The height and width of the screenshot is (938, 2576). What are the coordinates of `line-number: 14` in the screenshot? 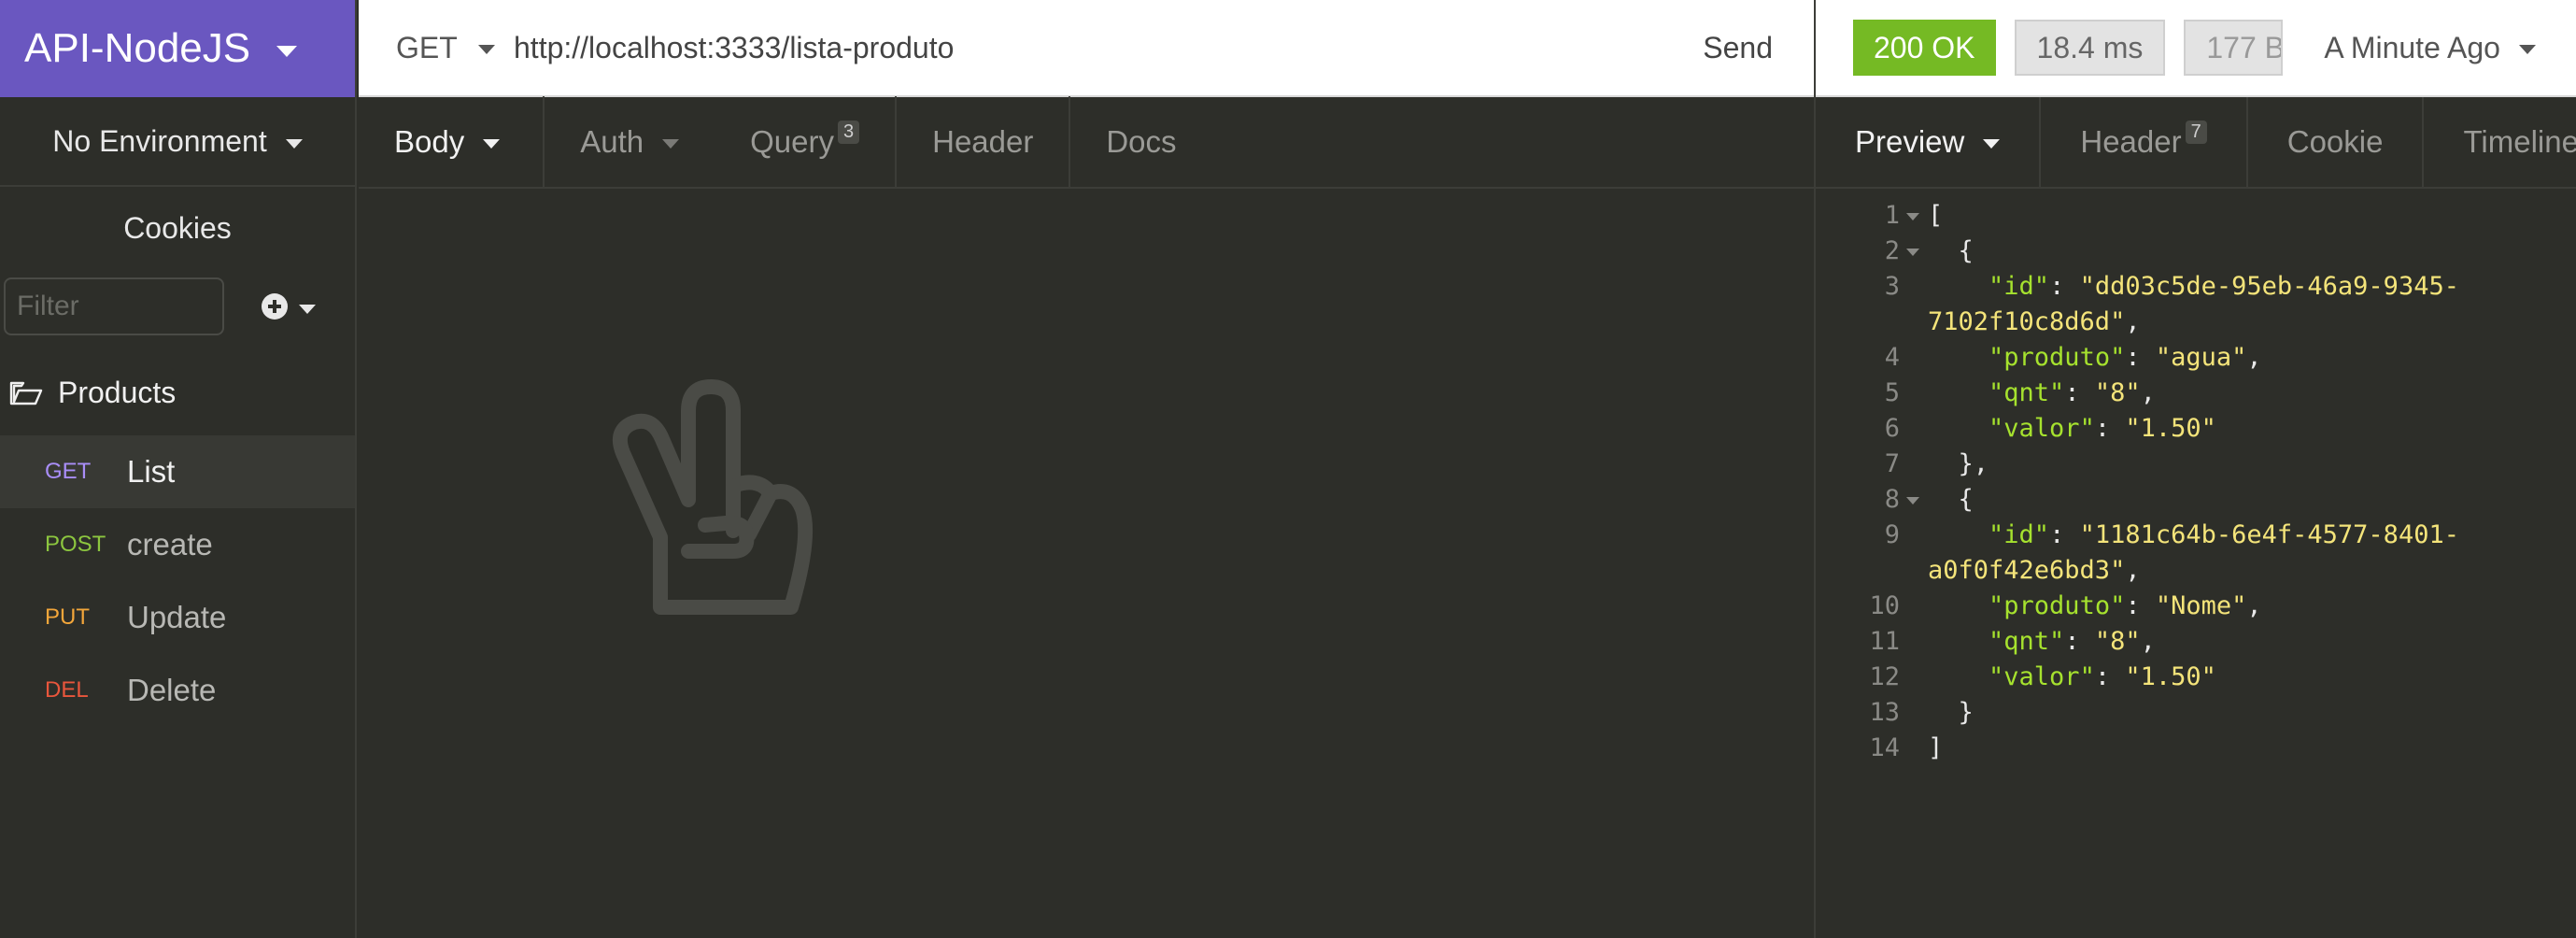 It's located at (1884, 747).